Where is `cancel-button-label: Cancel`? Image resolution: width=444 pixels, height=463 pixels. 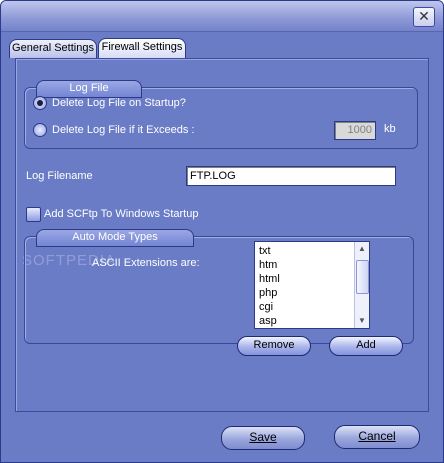
cancel-button-label: Cancel is located at coordinates (377, 436).